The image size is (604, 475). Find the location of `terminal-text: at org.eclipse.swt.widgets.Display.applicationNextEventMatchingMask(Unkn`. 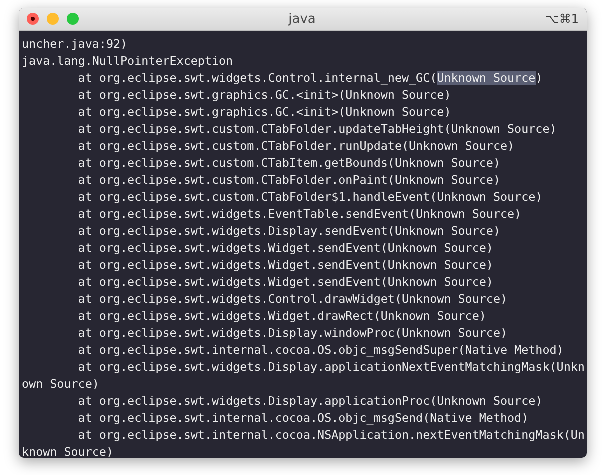

terminal-text: at org.eclipse.swt.widgets.Display.applicationNextEventMatchingMask(Unkn is located at coordinates (331, 367).